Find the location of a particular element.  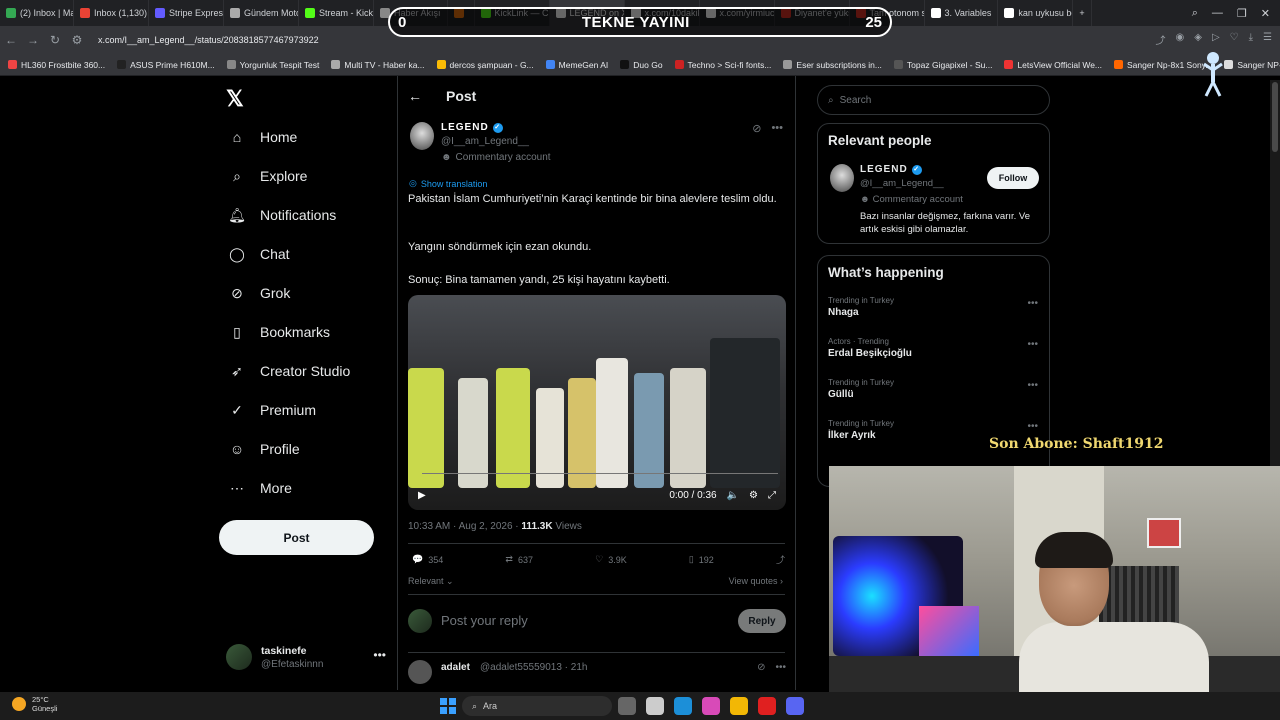

bookmark-item: Duo Go is located at coordinates (641, 65).